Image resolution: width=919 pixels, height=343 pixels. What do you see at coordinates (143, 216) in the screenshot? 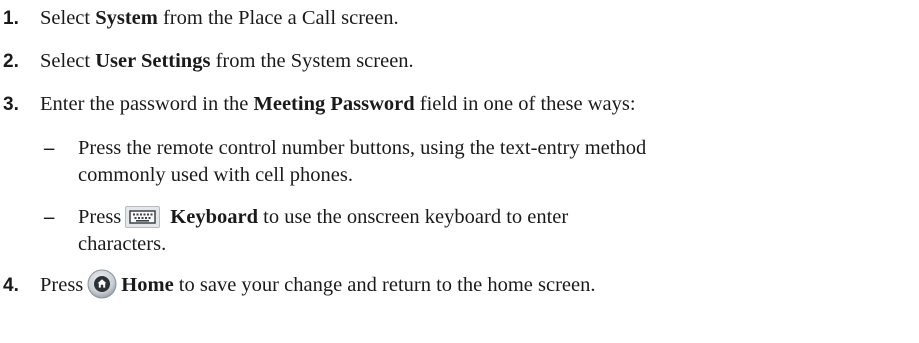
I see `keyboard-icon` at bounding box center [143, 216].